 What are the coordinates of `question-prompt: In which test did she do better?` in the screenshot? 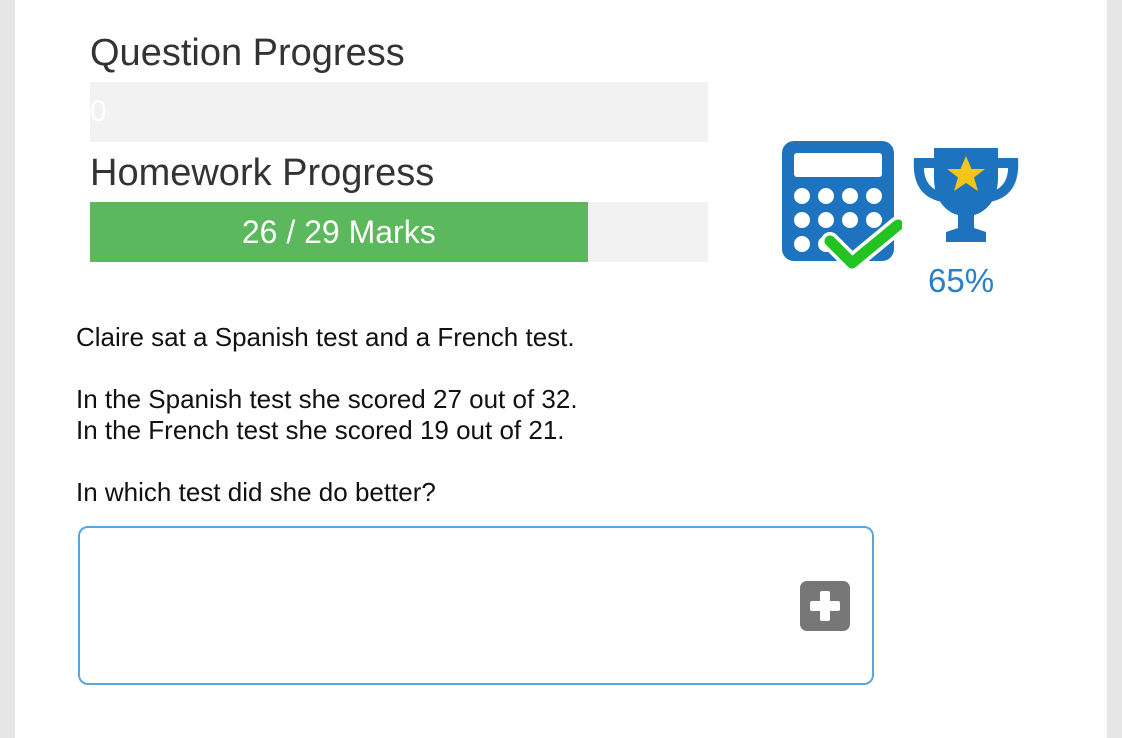 It's located at (256, 492).